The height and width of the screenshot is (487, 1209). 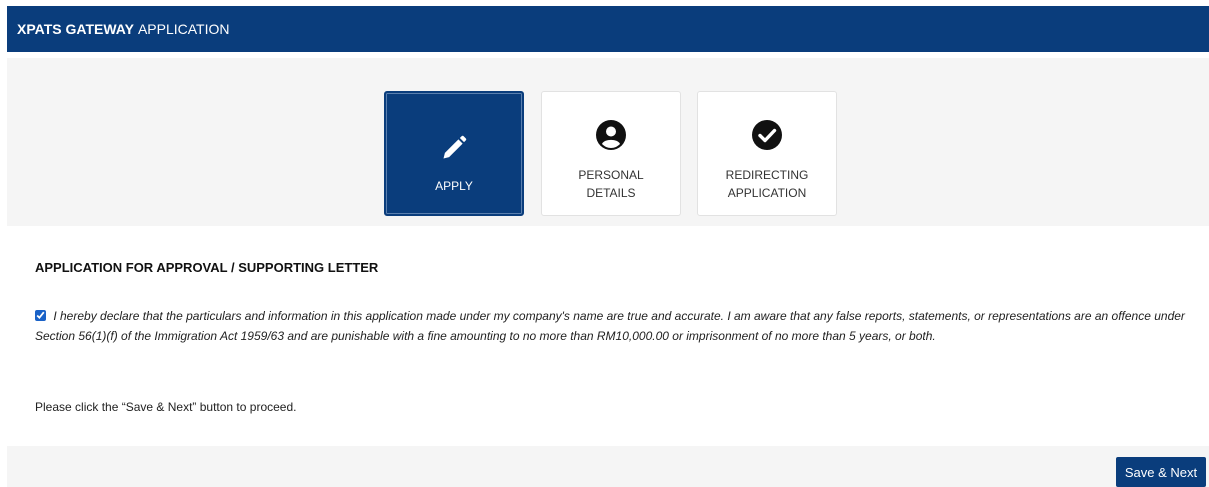 I want to click on step-label-line: DETAILS, so click(x=611, y=193).